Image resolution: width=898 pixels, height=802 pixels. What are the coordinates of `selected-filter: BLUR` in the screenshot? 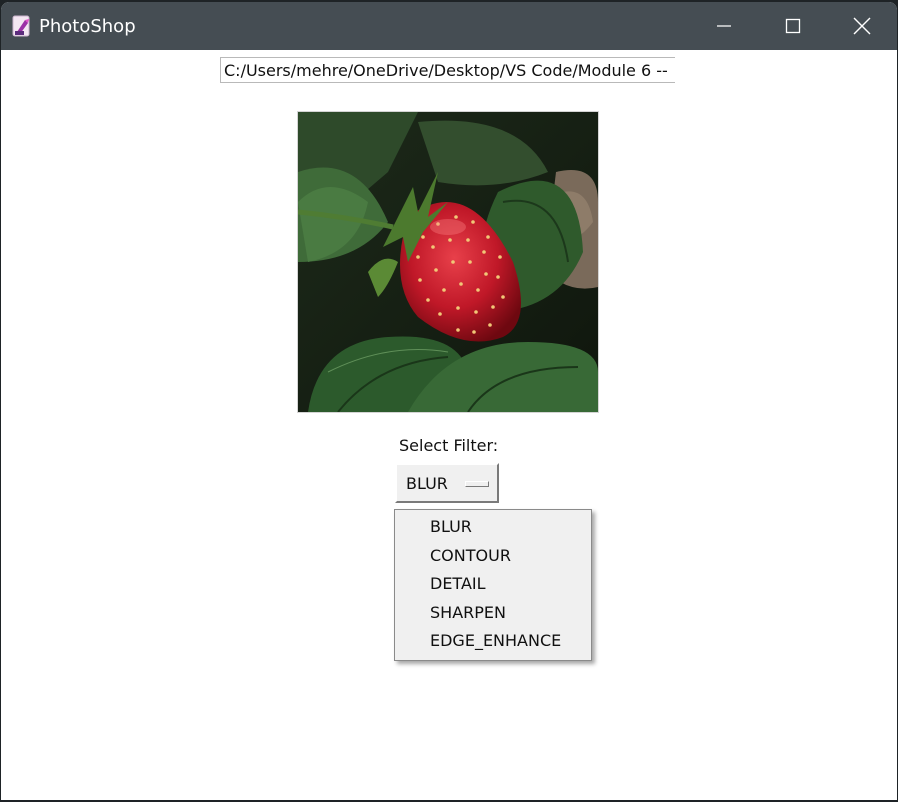 It's located at (427, 483).